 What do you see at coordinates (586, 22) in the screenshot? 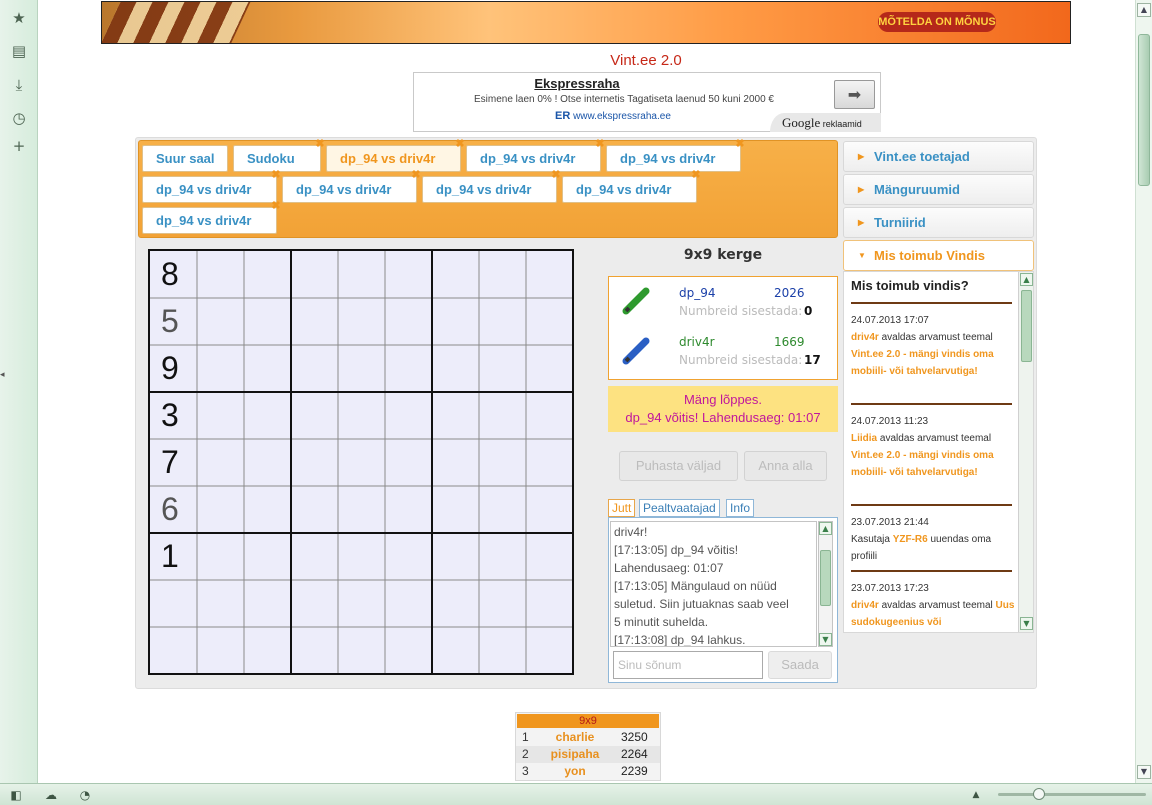
I see `site-banner: MÕTELDA ON MÕNUS` at bounding box center [586, 22].